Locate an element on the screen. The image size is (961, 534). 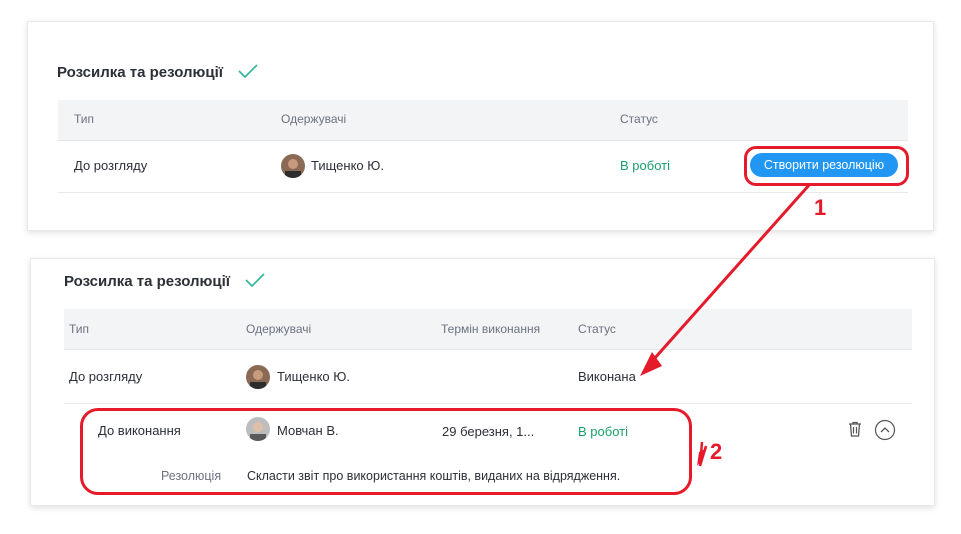
annotation-step-2: 2 is located at coordinates (716, 451).